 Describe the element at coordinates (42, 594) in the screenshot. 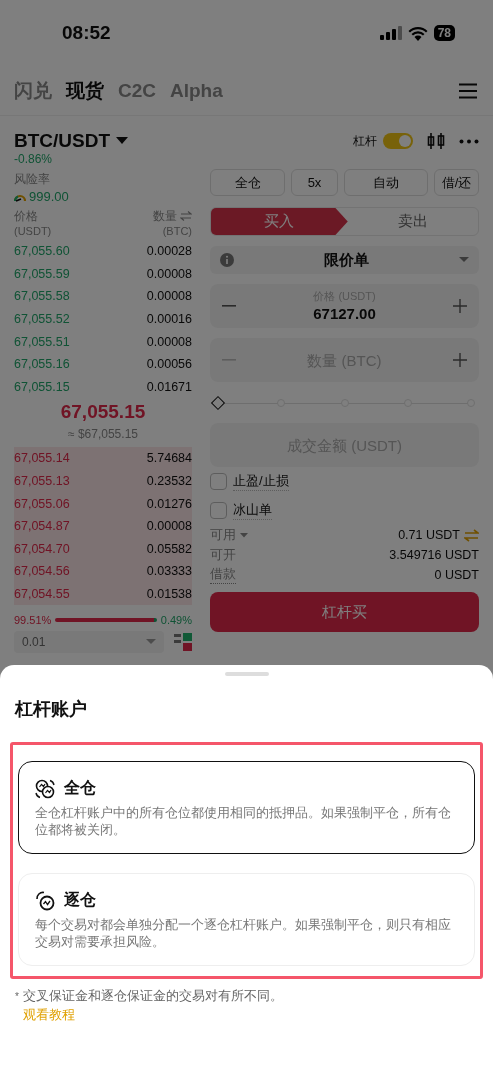

I see `price-cell: 67,054.55` at that location.